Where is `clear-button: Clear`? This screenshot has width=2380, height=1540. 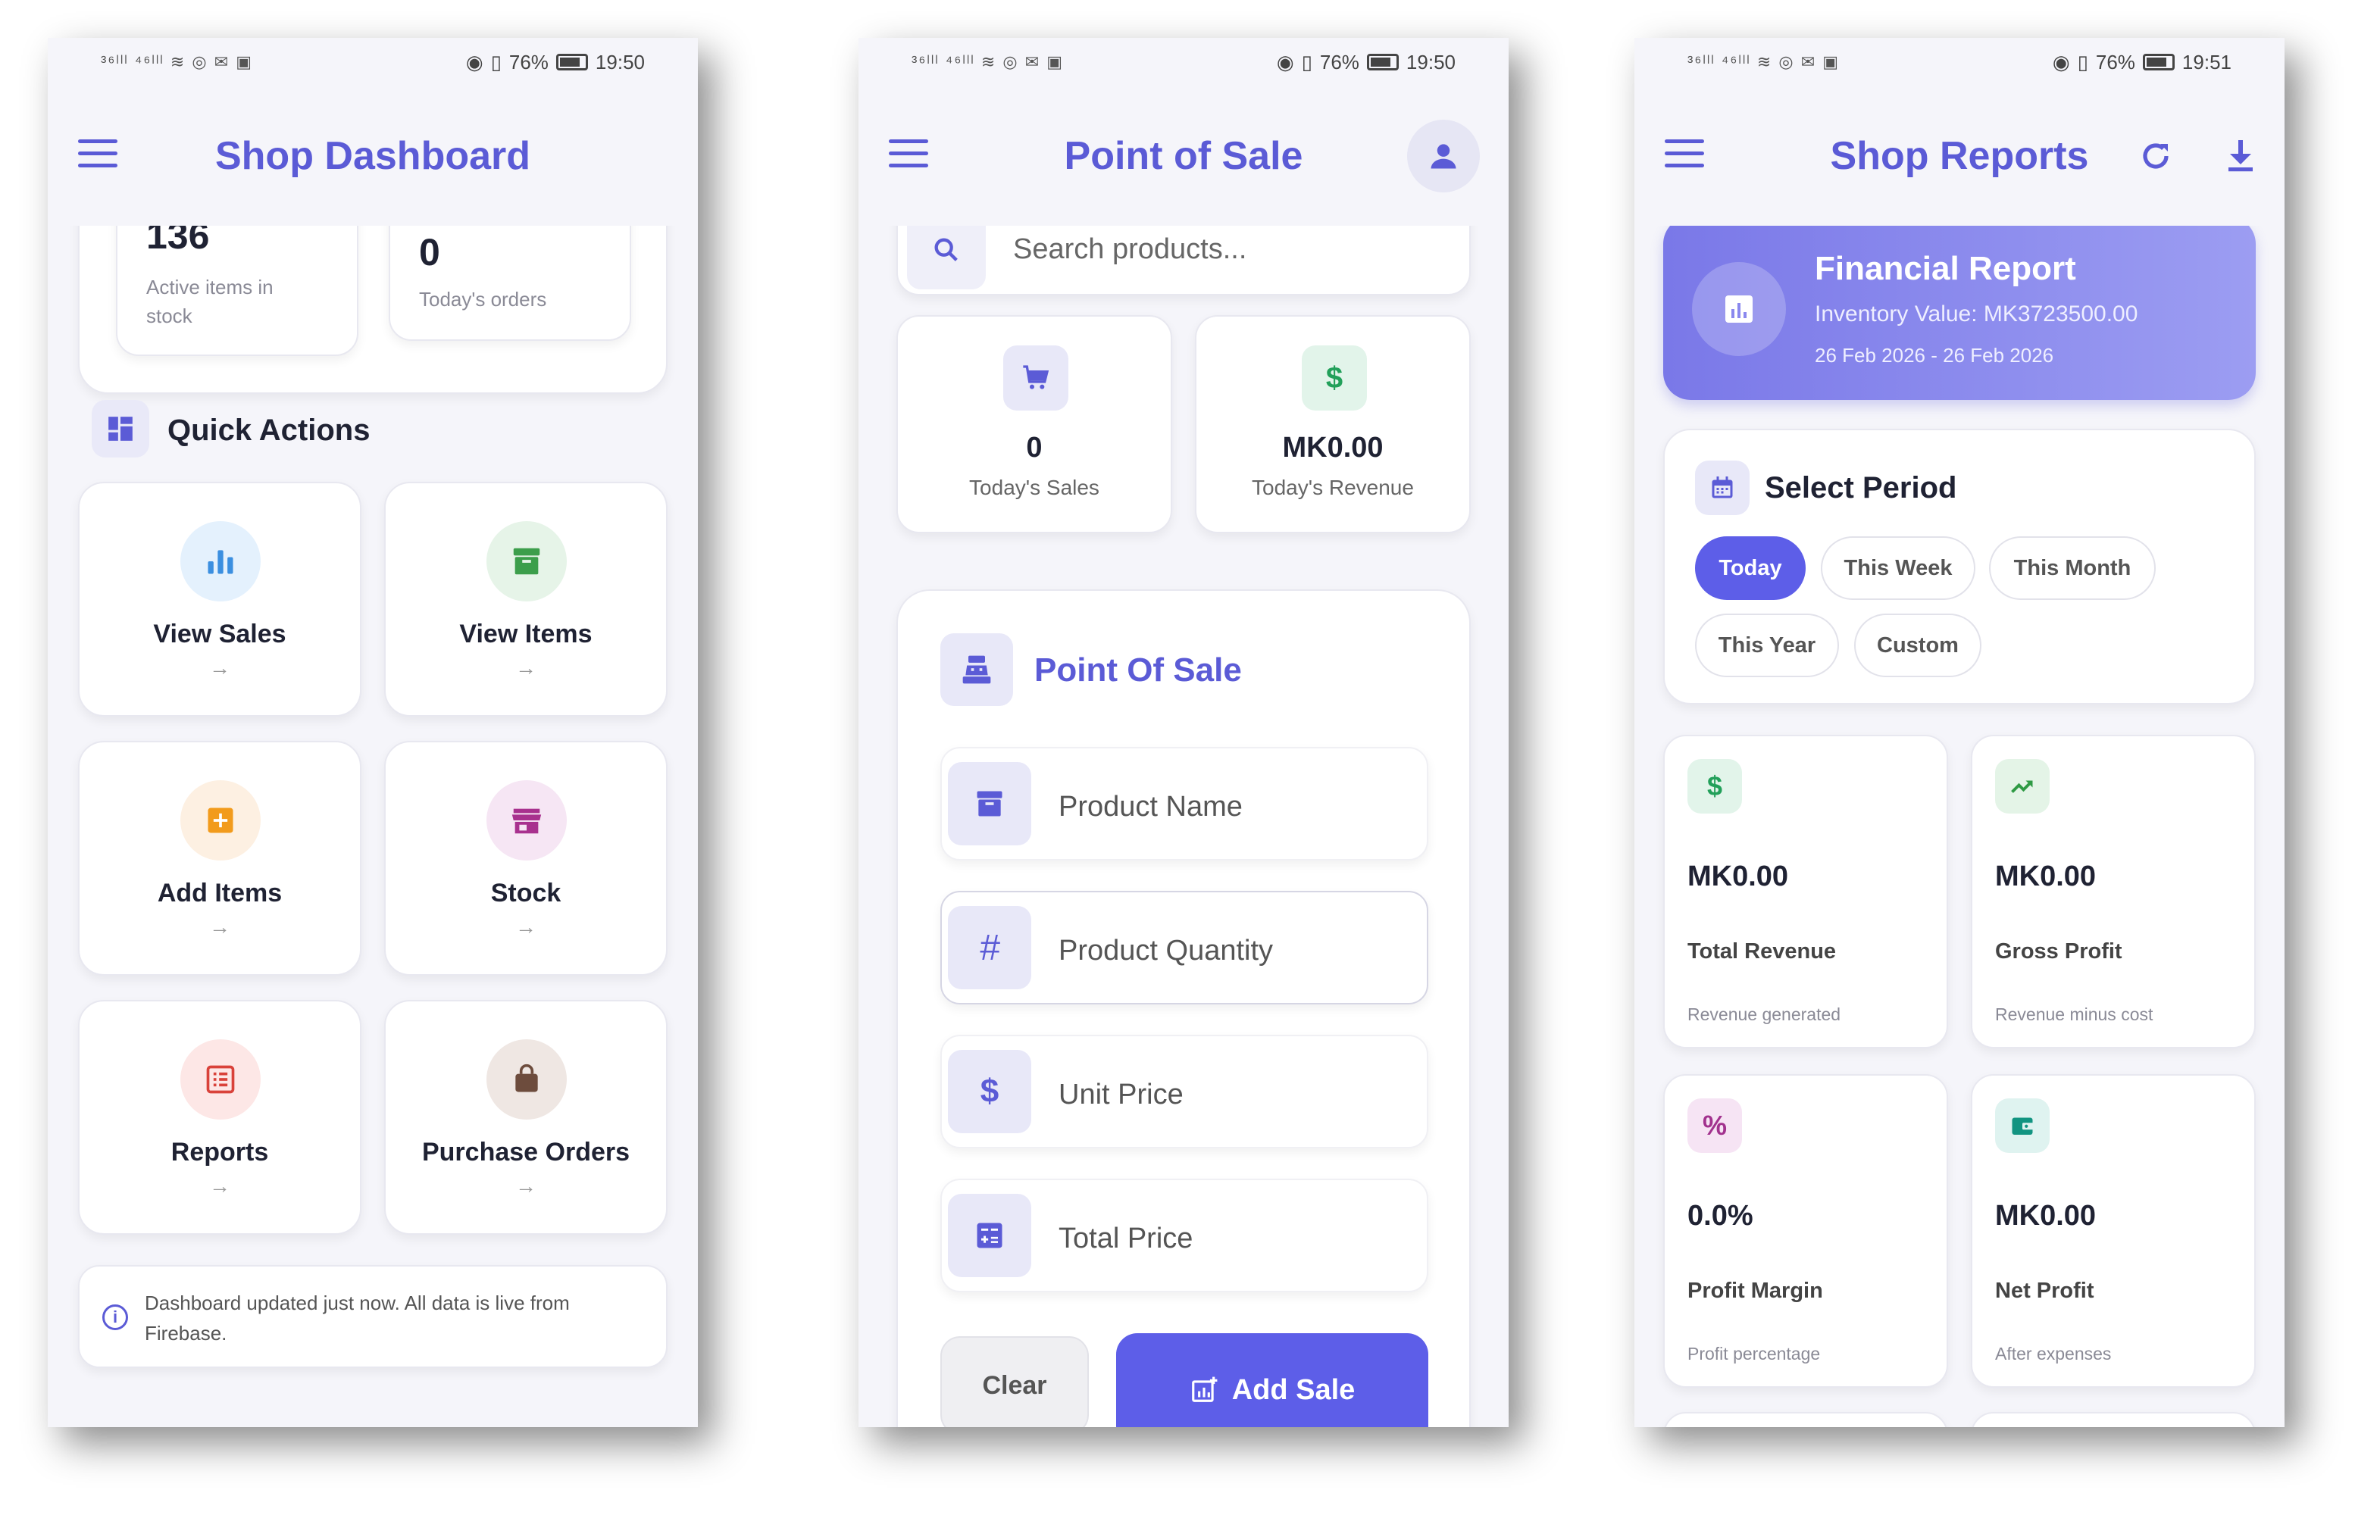 clear-button: Clear is located at coordinates (1014, 1381).